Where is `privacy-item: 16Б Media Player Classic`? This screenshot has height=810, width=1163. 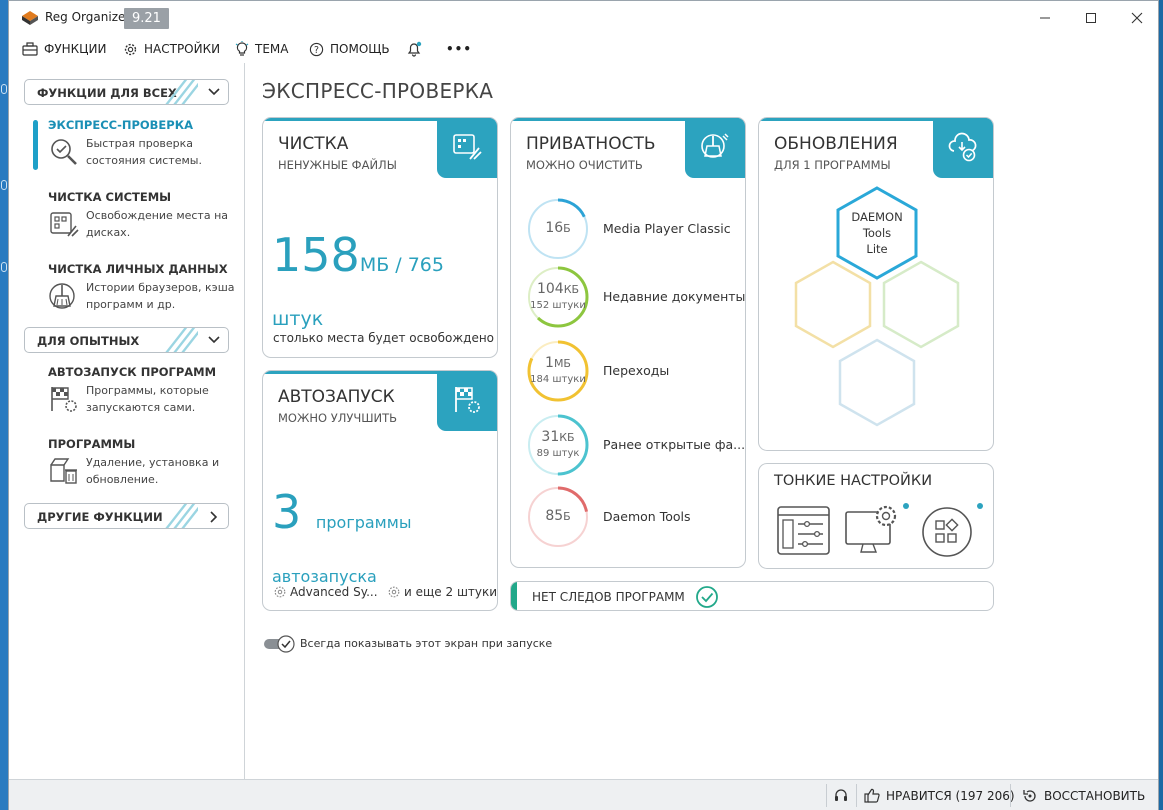
privacy-item: 16Б Media Player Classic is located at coordinates (634, 229).